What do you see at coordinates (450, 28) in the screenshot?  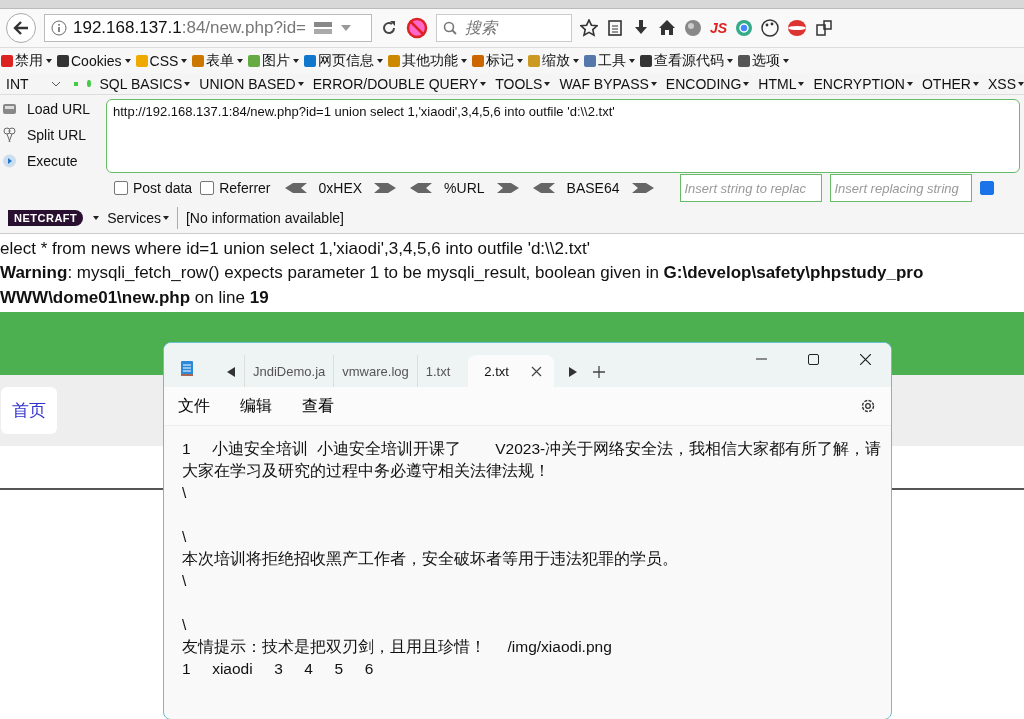 I see `search-icon` at bounding box center [450, 28].